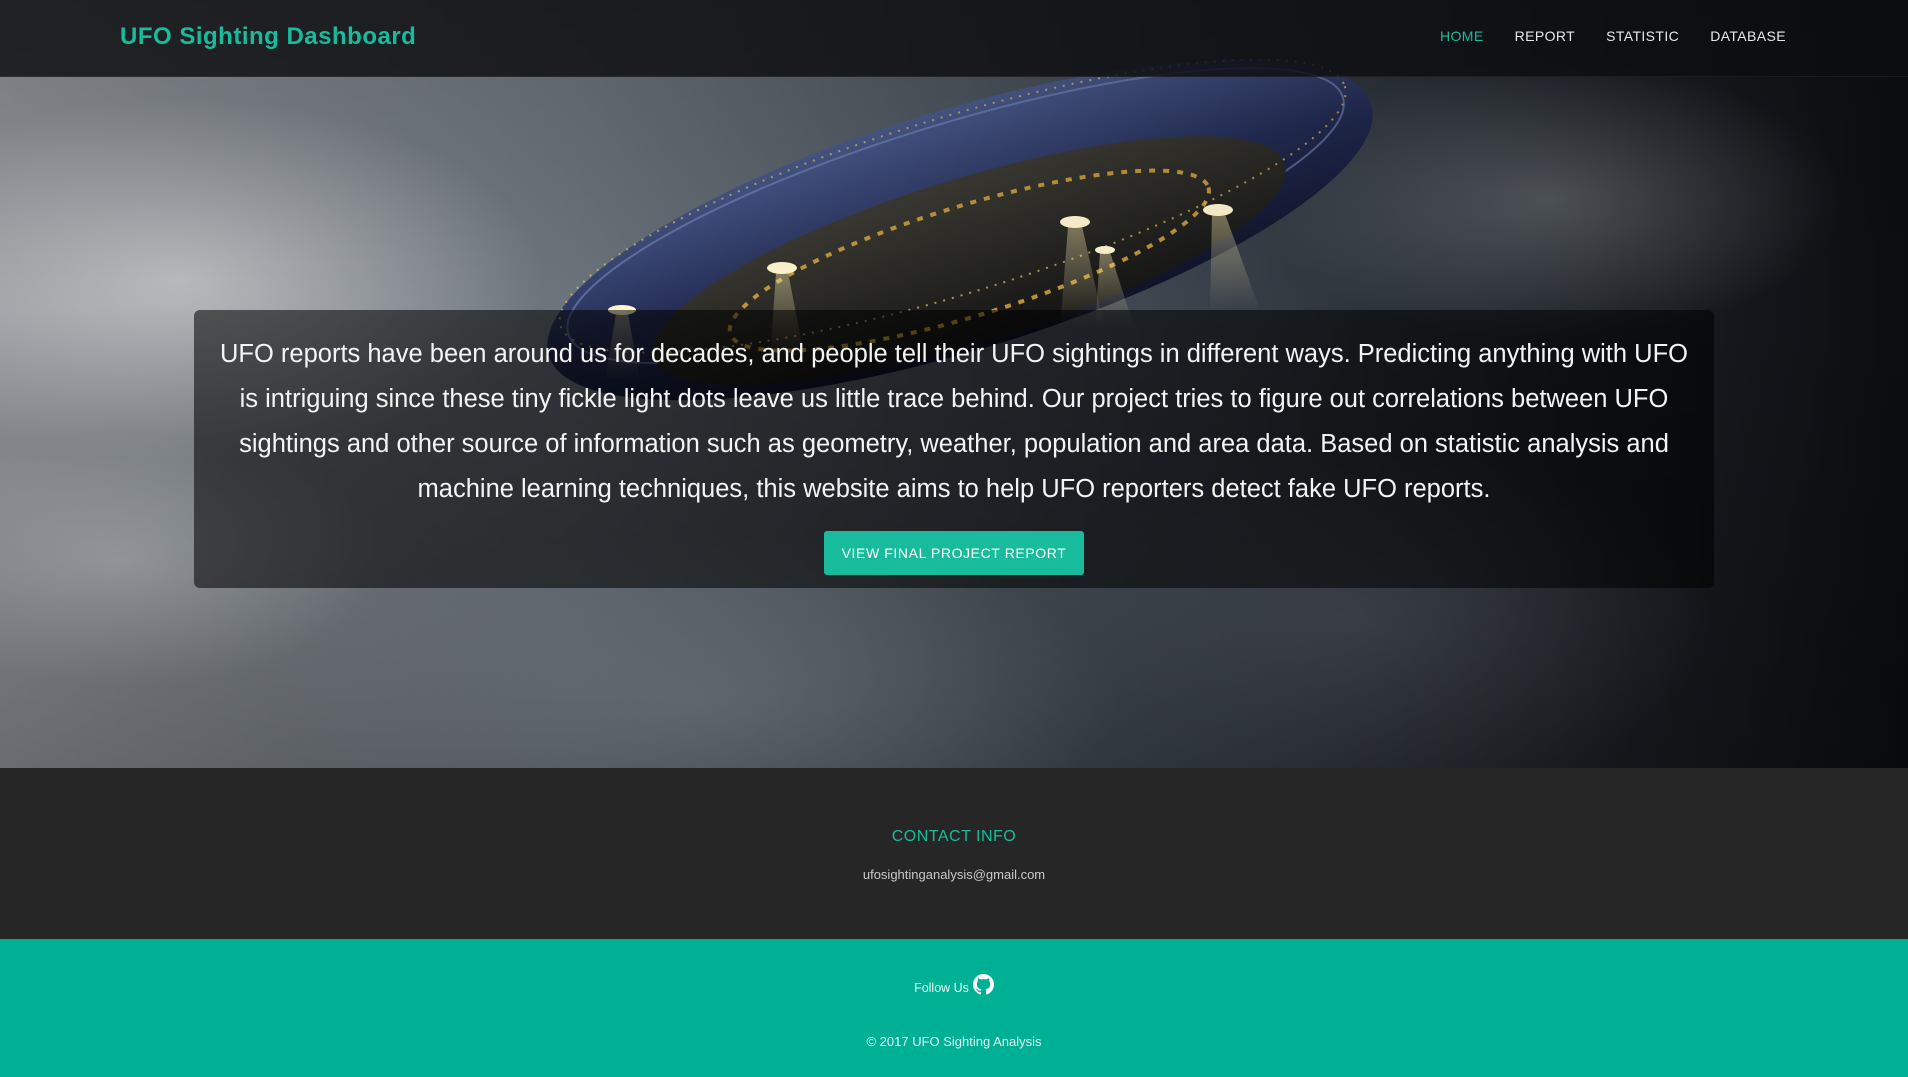  I want to click on nav-database: DATABASE, so click(1748, 36).